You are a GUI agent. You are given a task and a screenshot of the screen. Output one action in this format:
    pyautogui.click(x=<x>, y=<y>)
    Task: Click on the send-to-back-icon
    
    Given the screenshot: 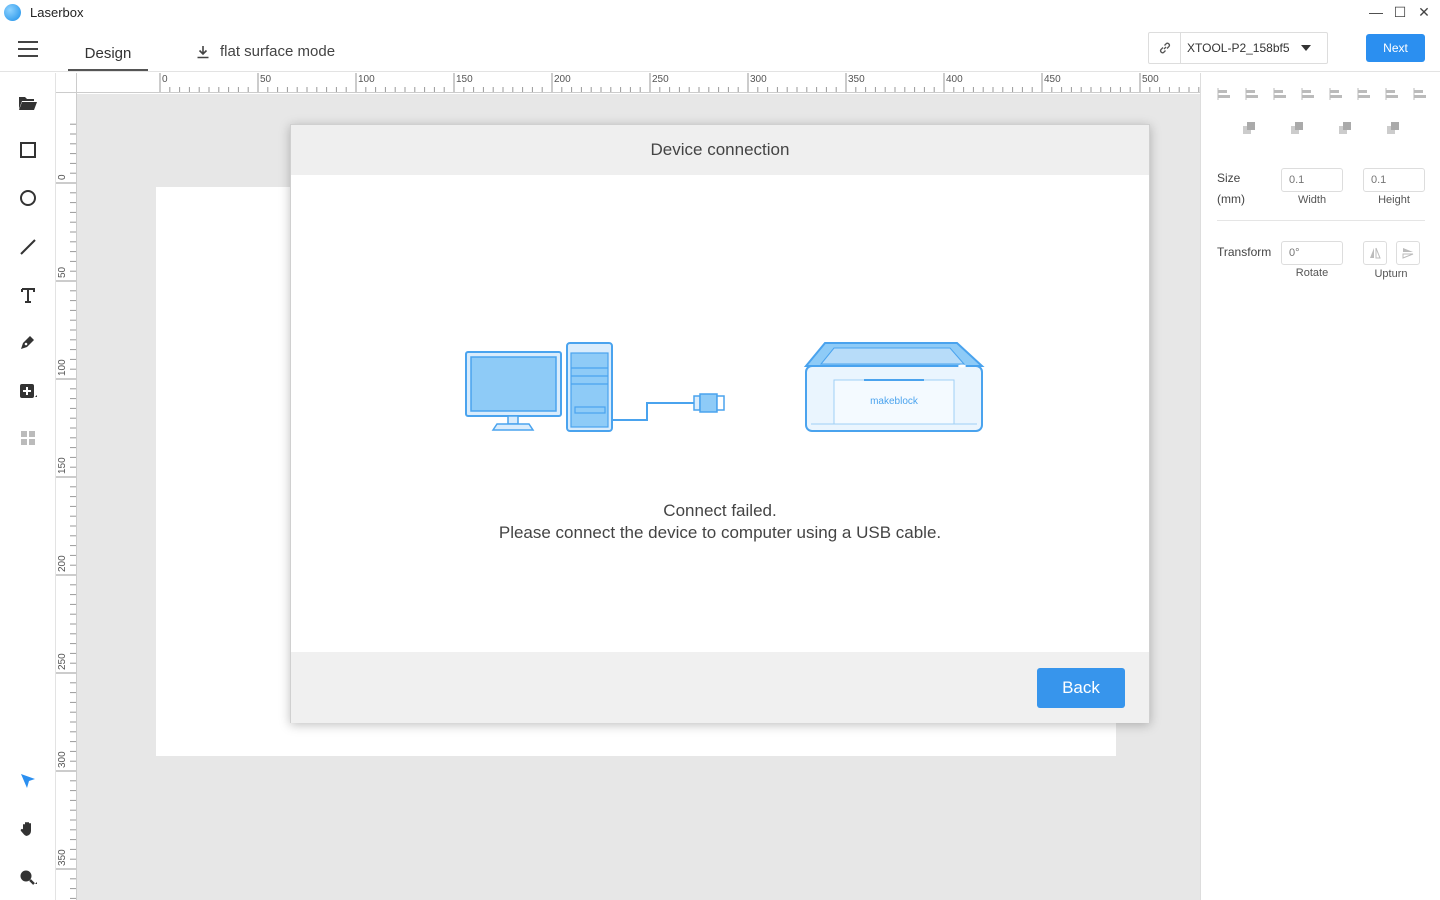 What is the action you would take?
    pyautogui.click(x=1297, y=128)
    